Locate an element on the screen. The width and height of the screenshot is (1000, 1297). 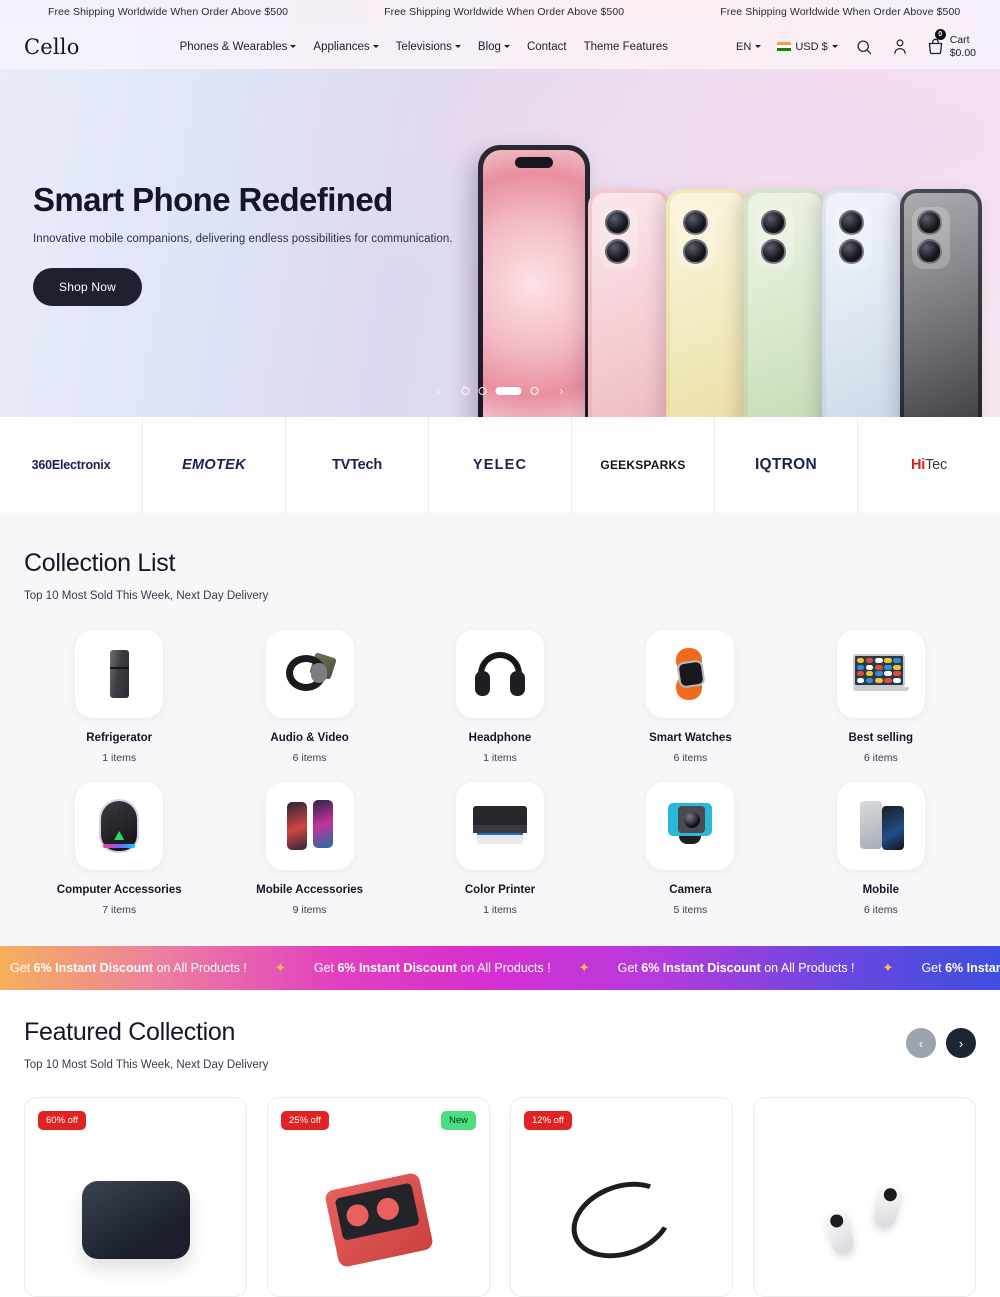
nav-item-appliances: Appliances is located at coordinates (346, 46).